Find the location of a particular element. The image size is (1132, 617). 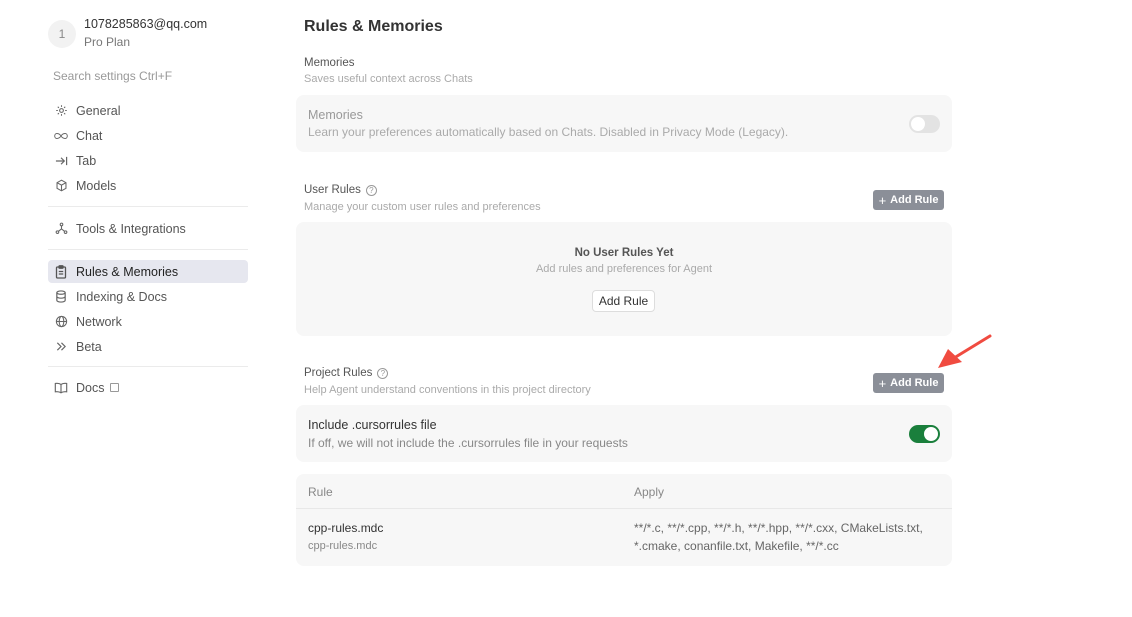

sidebar-item-network: Network is located at coordinates (148, 321).